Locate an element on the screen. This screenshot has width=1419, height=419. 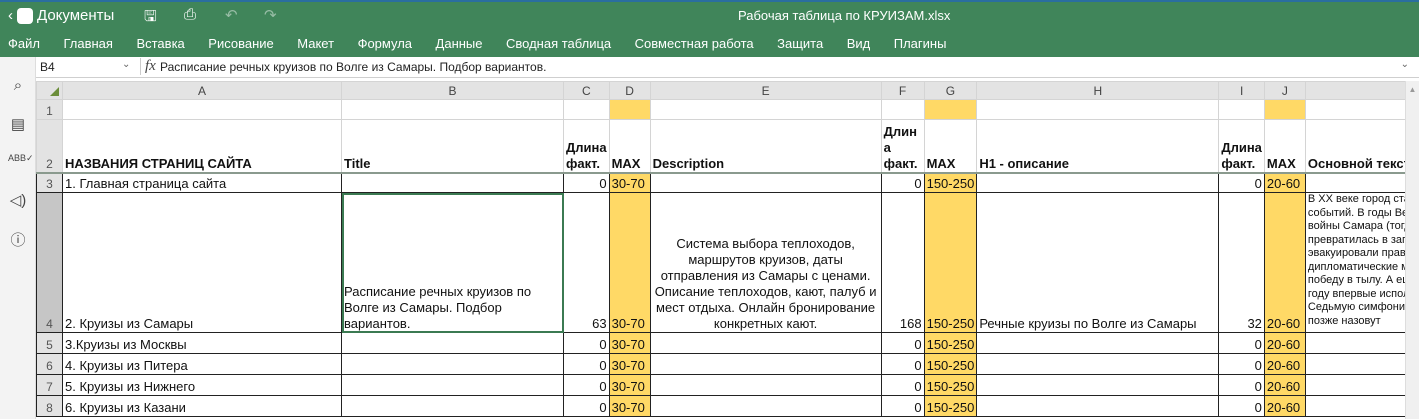
row-header: 7 is located at coordinates (49, 385).